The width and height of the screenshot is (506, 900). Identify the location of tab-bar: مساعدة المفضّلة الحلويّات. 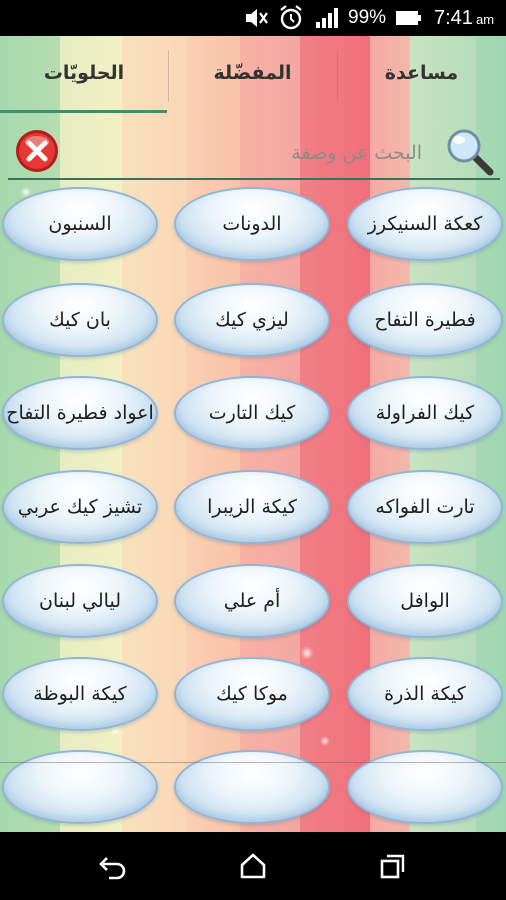
(253, 75).